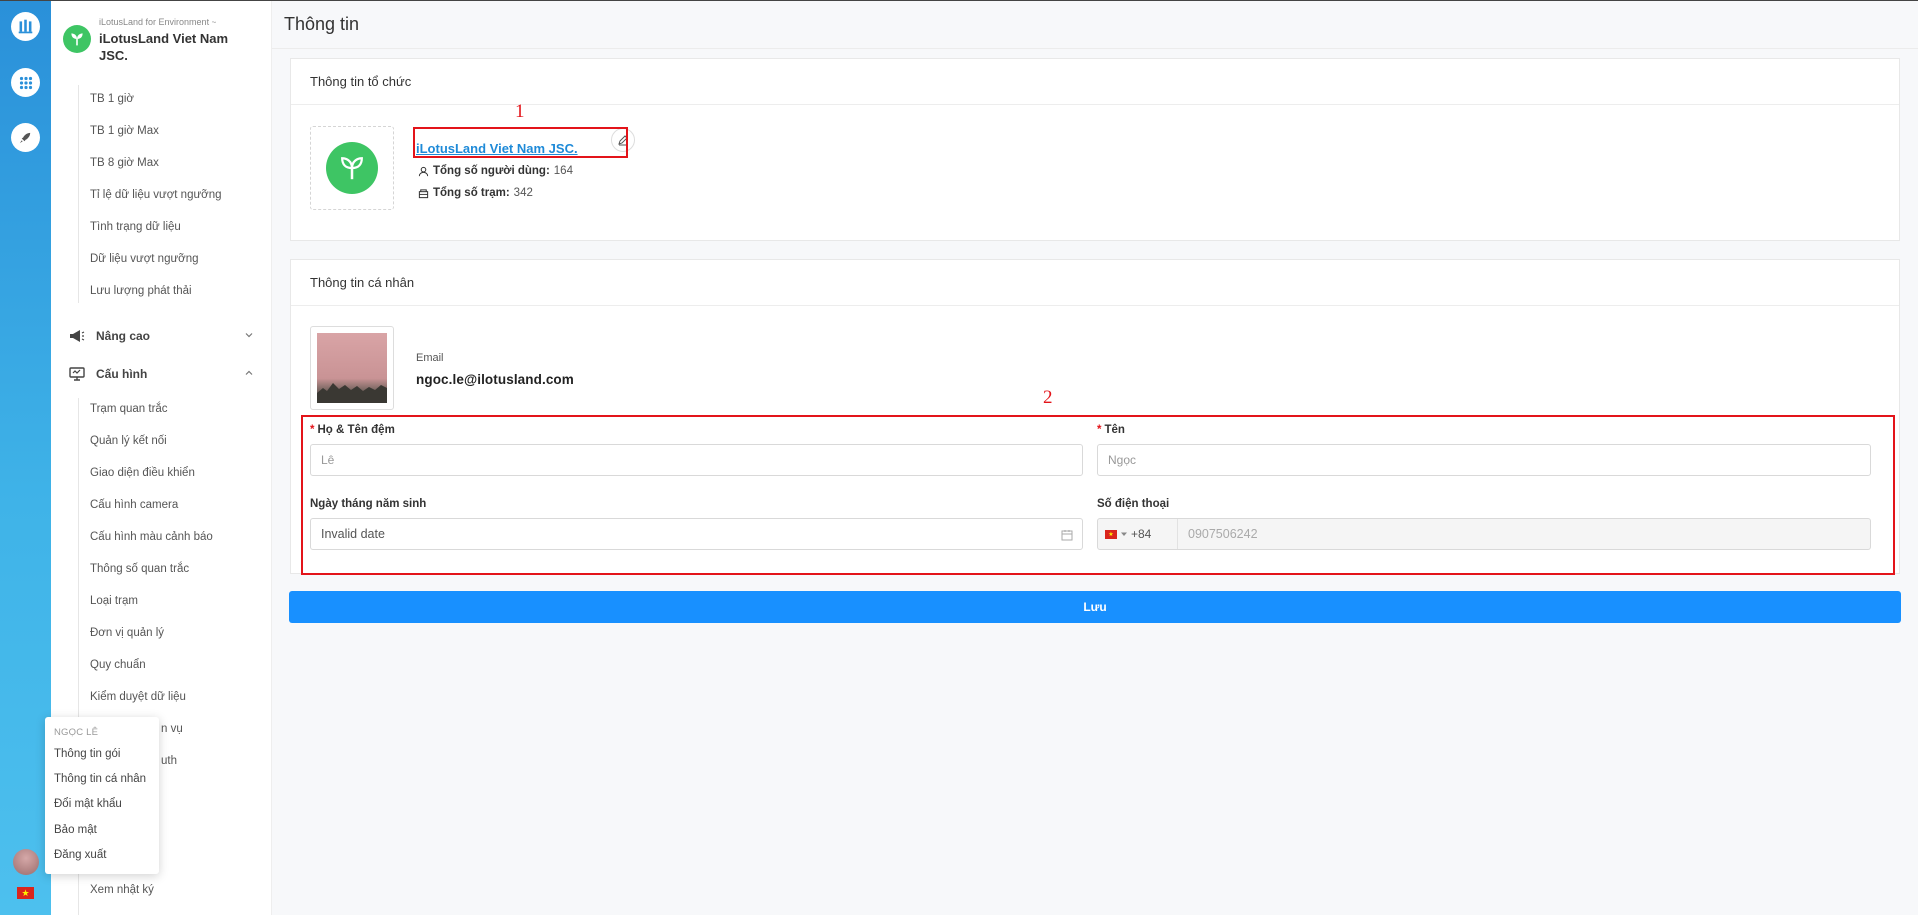 The height and width of the screenshot is (915, 1918). I want to click on app-logo-icon, so click(25, 26).